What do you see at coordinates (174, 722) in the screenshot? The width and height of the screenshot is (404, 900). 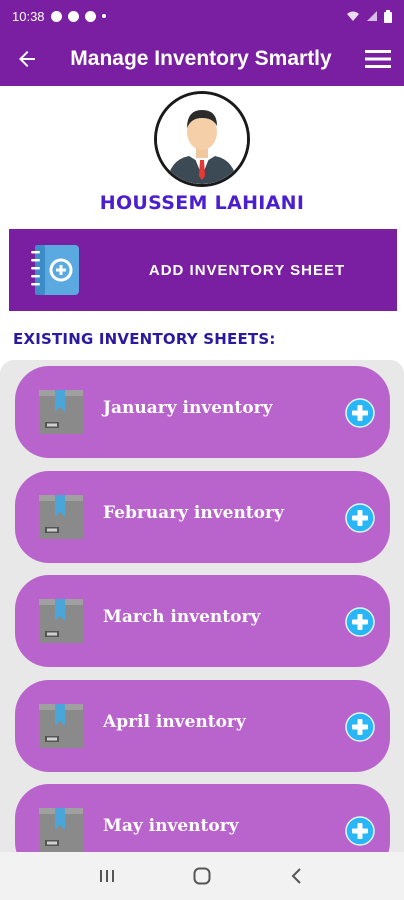 I see `sheet-label: April inventory` at bounding box center [174, 722].